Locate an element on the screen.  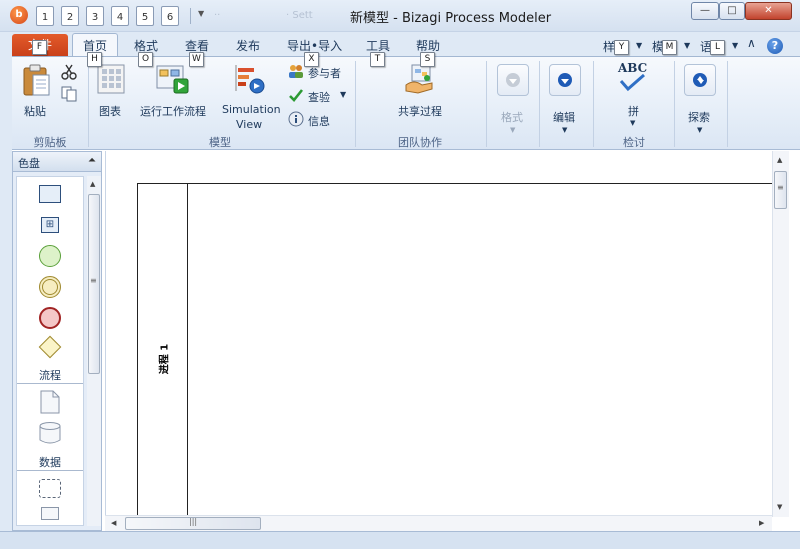
format-button: 格式 ▼ is located at coordinates (514, 101).